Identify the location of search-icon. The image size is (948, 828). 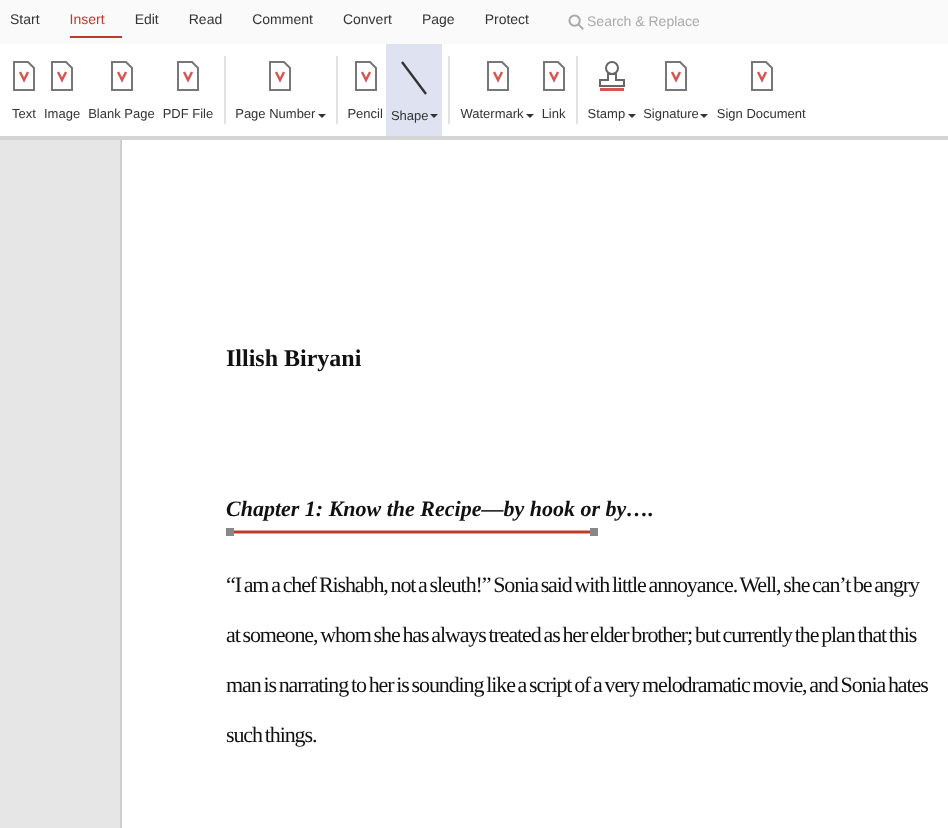
(575, 22).